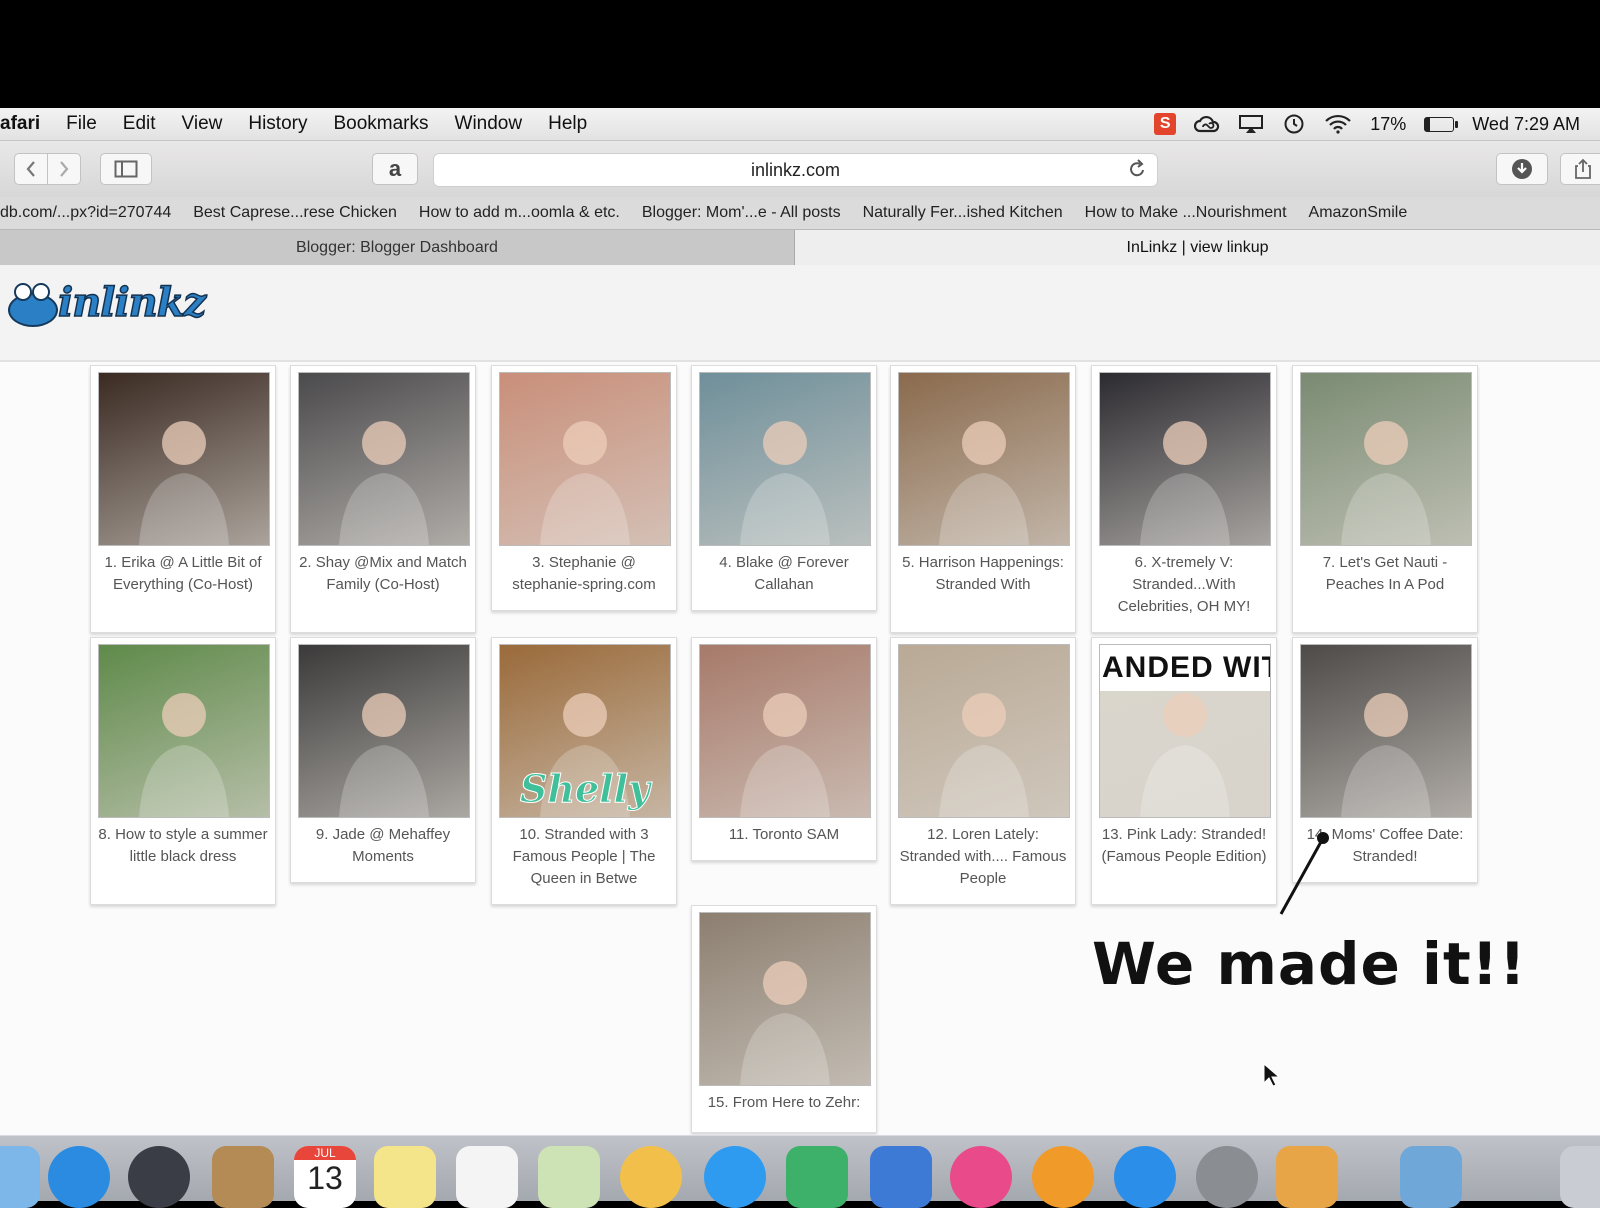 The width and height of the screenshot is (1600, 1208). Describe the element at coordinates (489, 124) in the screenshot. I see `menu-window: Window` at that location.